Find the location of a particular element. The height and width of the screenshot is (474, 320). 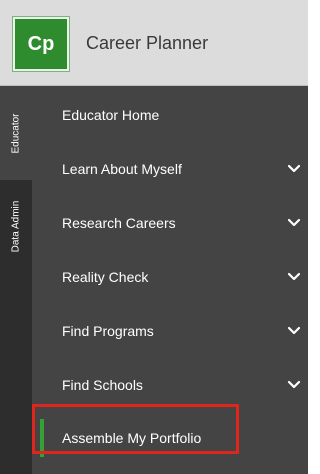

vertical-tab-bar: Educator Data Admin is located at coordinates (16, 280).